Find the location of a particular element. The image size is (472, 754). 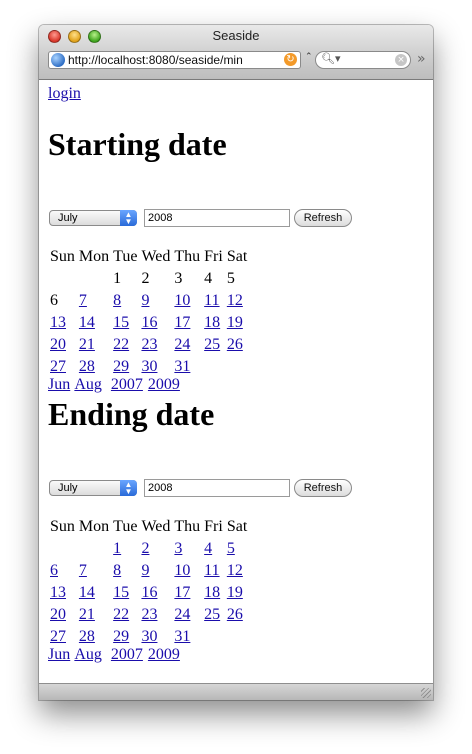

day-cell: 16 is located at coordinates (155, 323).